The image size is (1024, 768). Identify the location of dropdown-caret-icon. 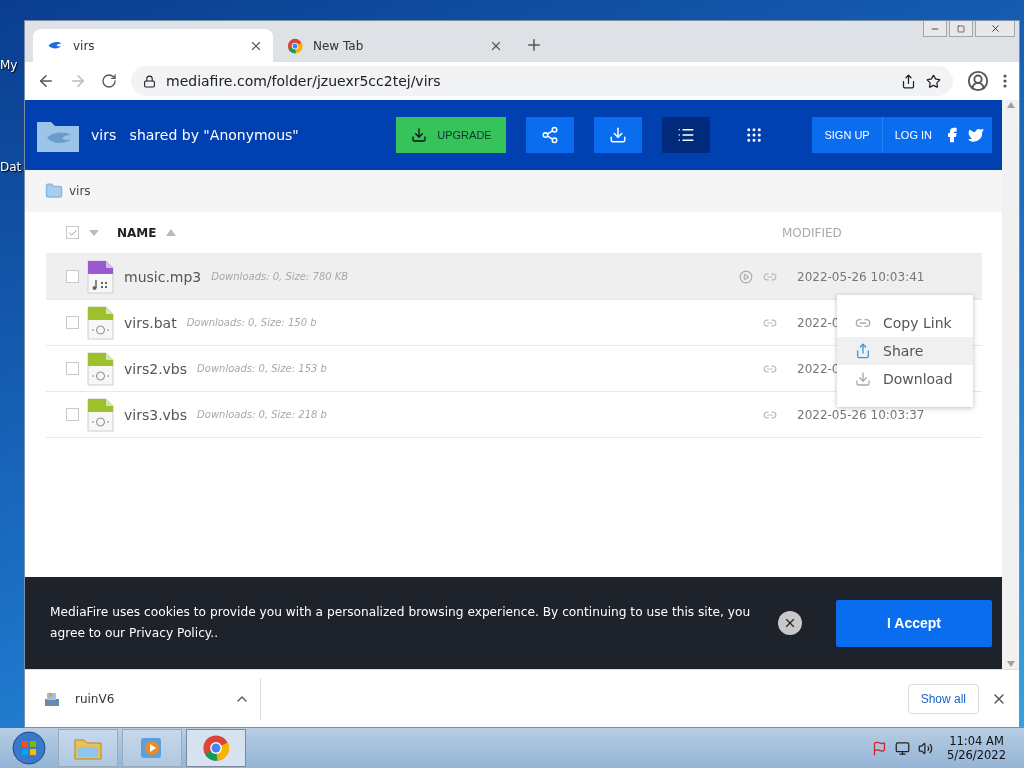
(94, 232).